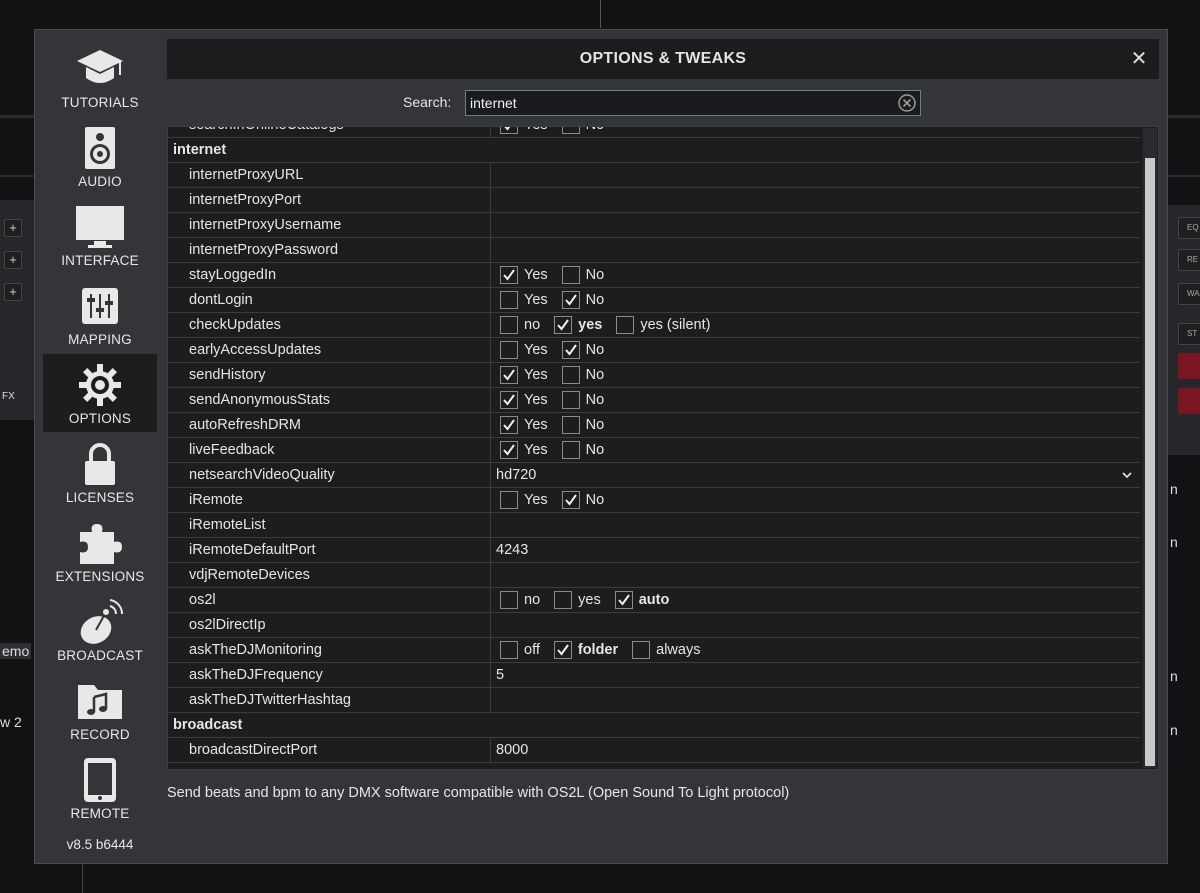 This screenshot has width=1200, height=893. Describe the element at coordinates (816, 550) in the screenshot. I see `option-value: 4243` at that location.